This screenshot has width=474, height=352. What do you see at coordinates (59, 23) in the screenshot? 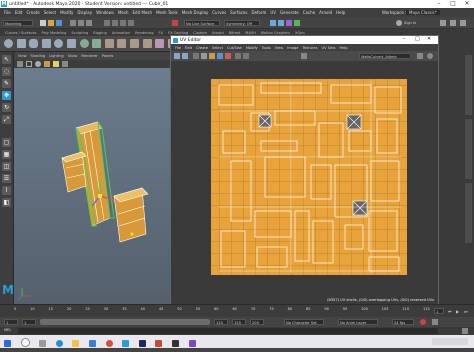
I see `save-scene-icon` at bounding box center [59, 23].